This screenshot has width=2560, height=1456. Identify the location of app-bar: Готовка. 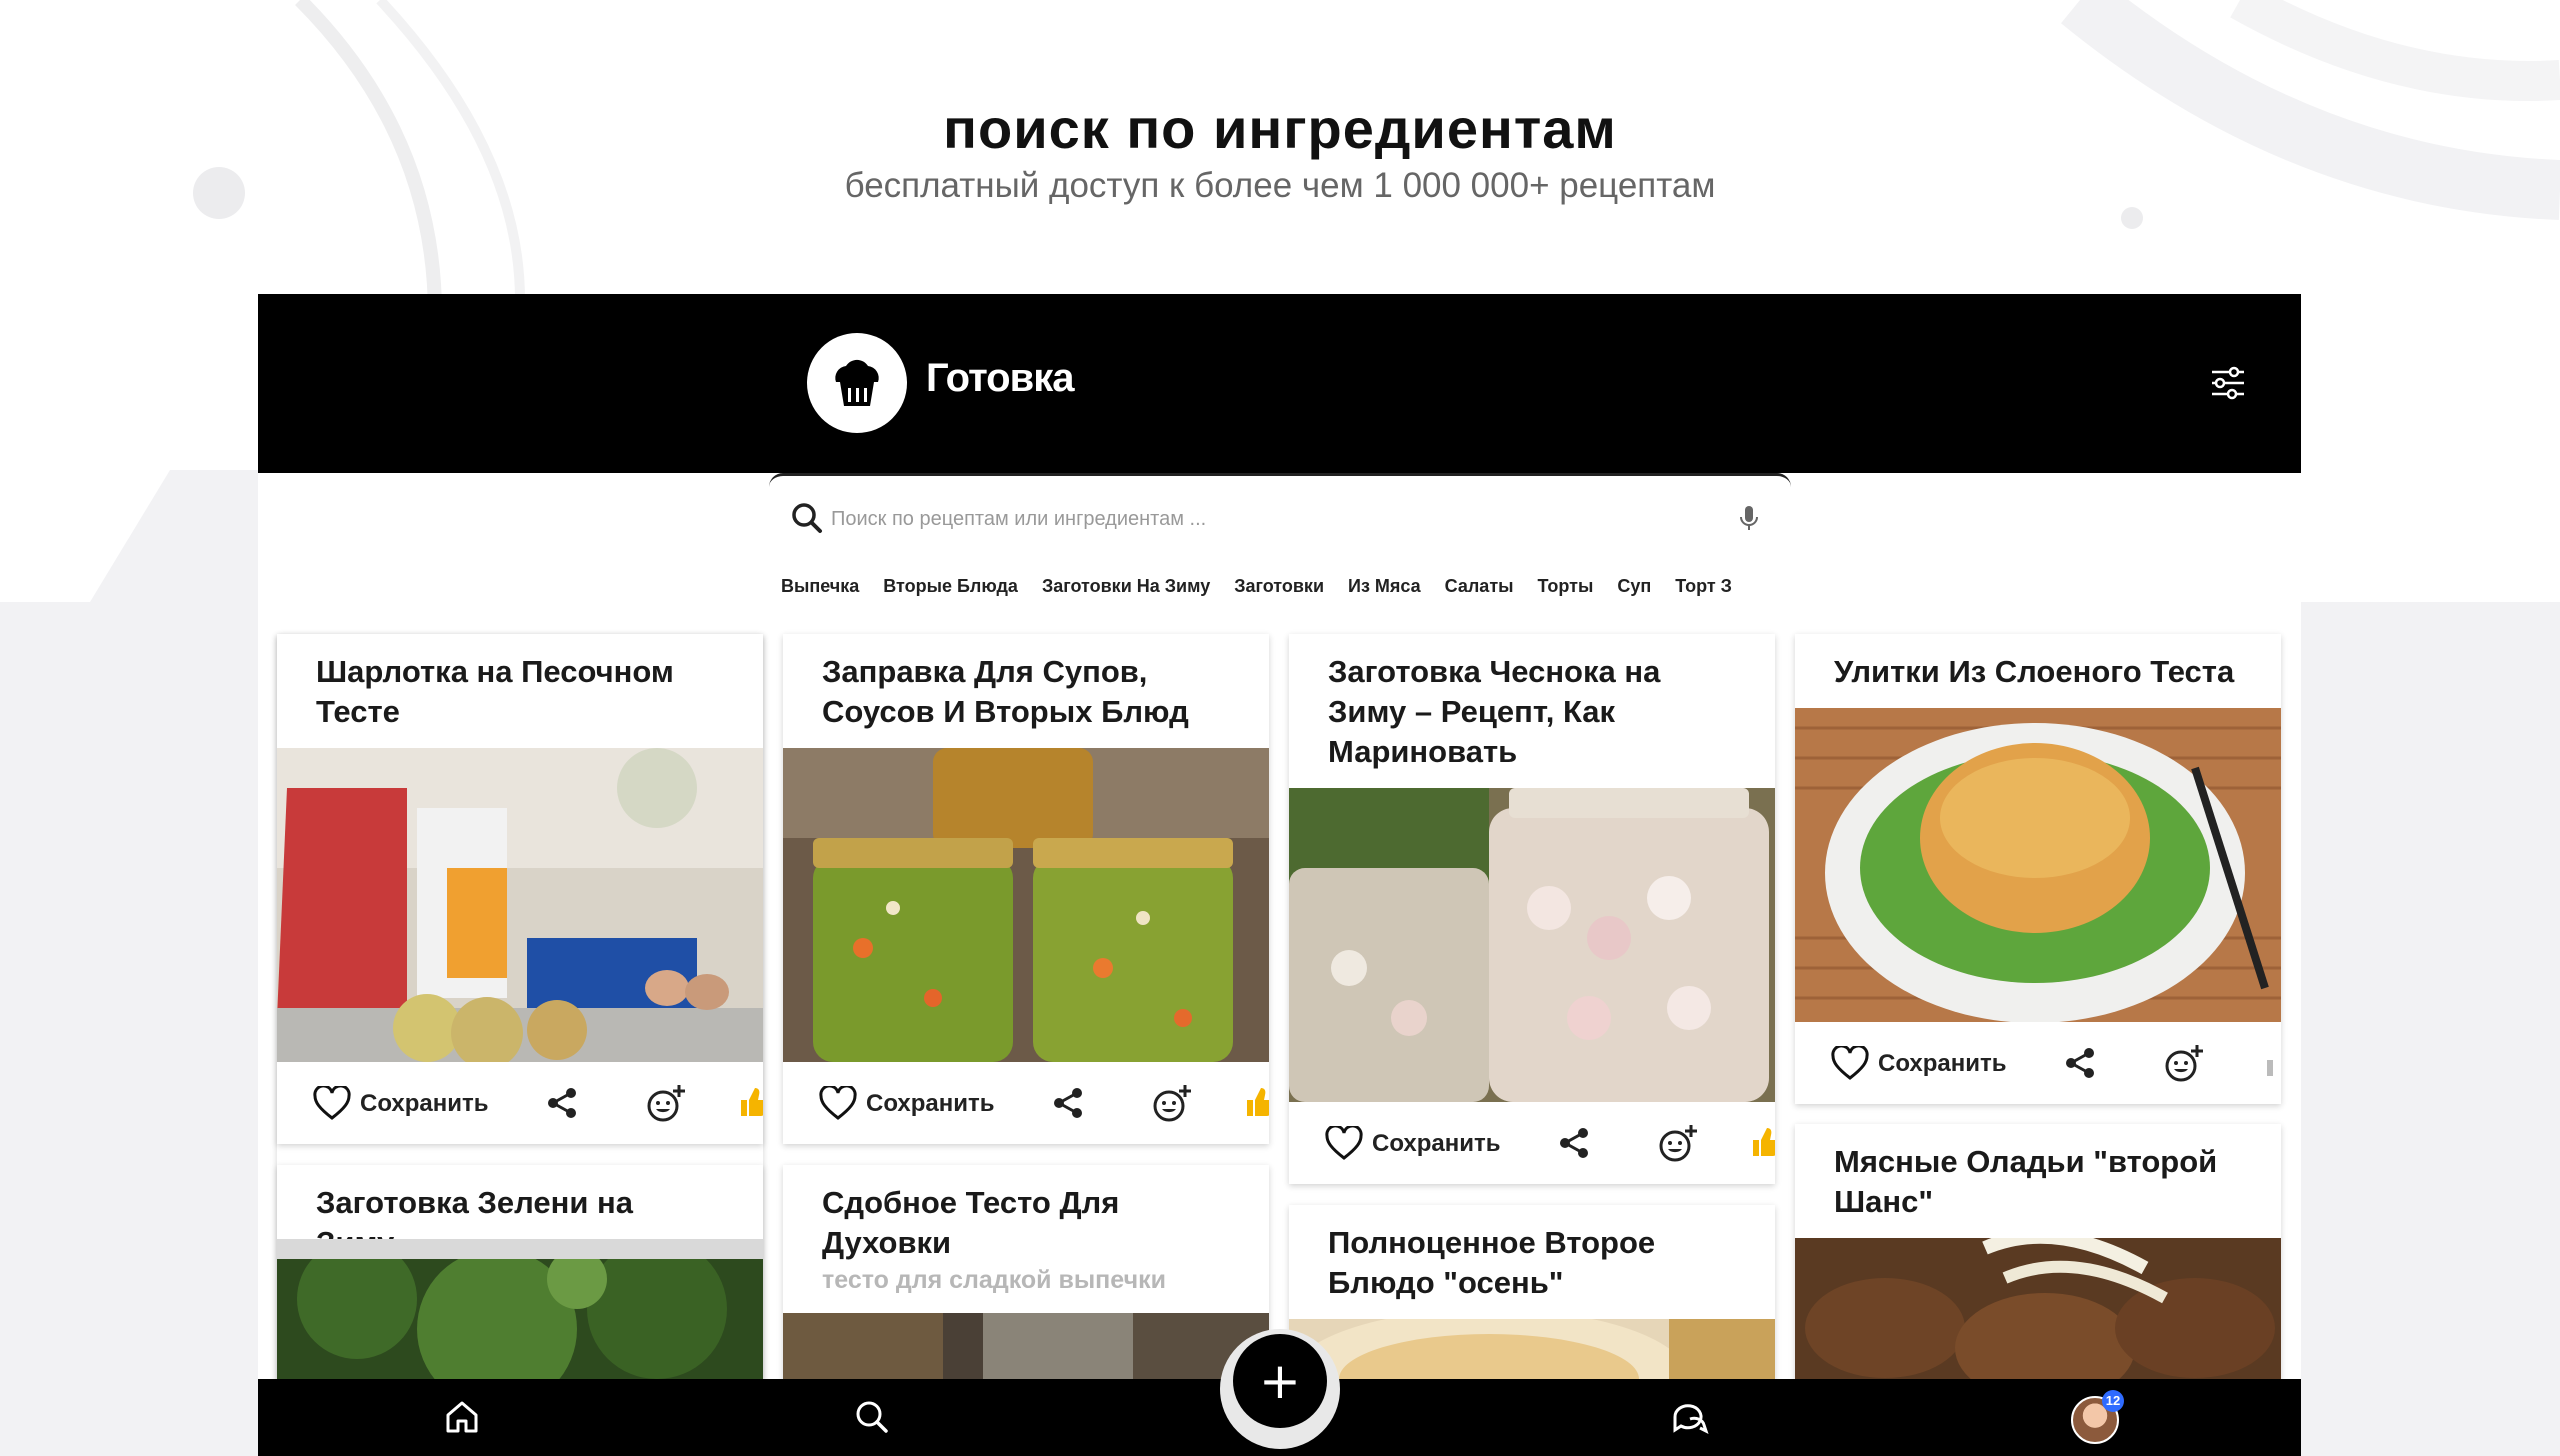
(1279, 383).